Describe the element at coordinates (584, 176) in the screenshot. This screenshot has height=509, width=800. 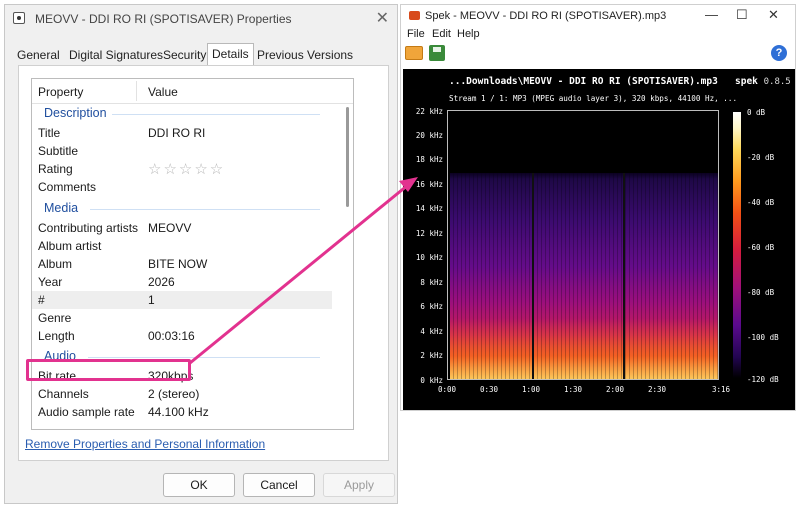
I see `spectrogram-cutoff-edge` at that location.